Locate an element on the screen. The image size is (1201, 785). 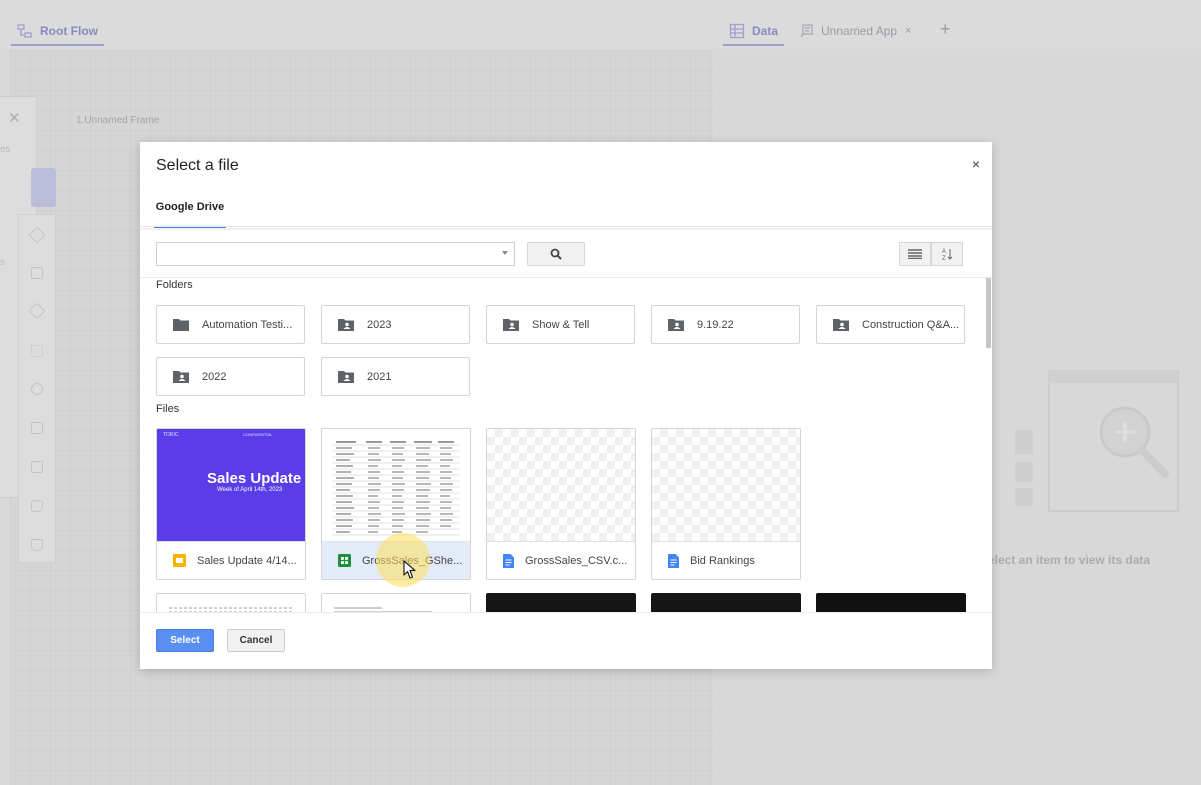
slide-heading: Sales Update is located at coordinates (254, 478).